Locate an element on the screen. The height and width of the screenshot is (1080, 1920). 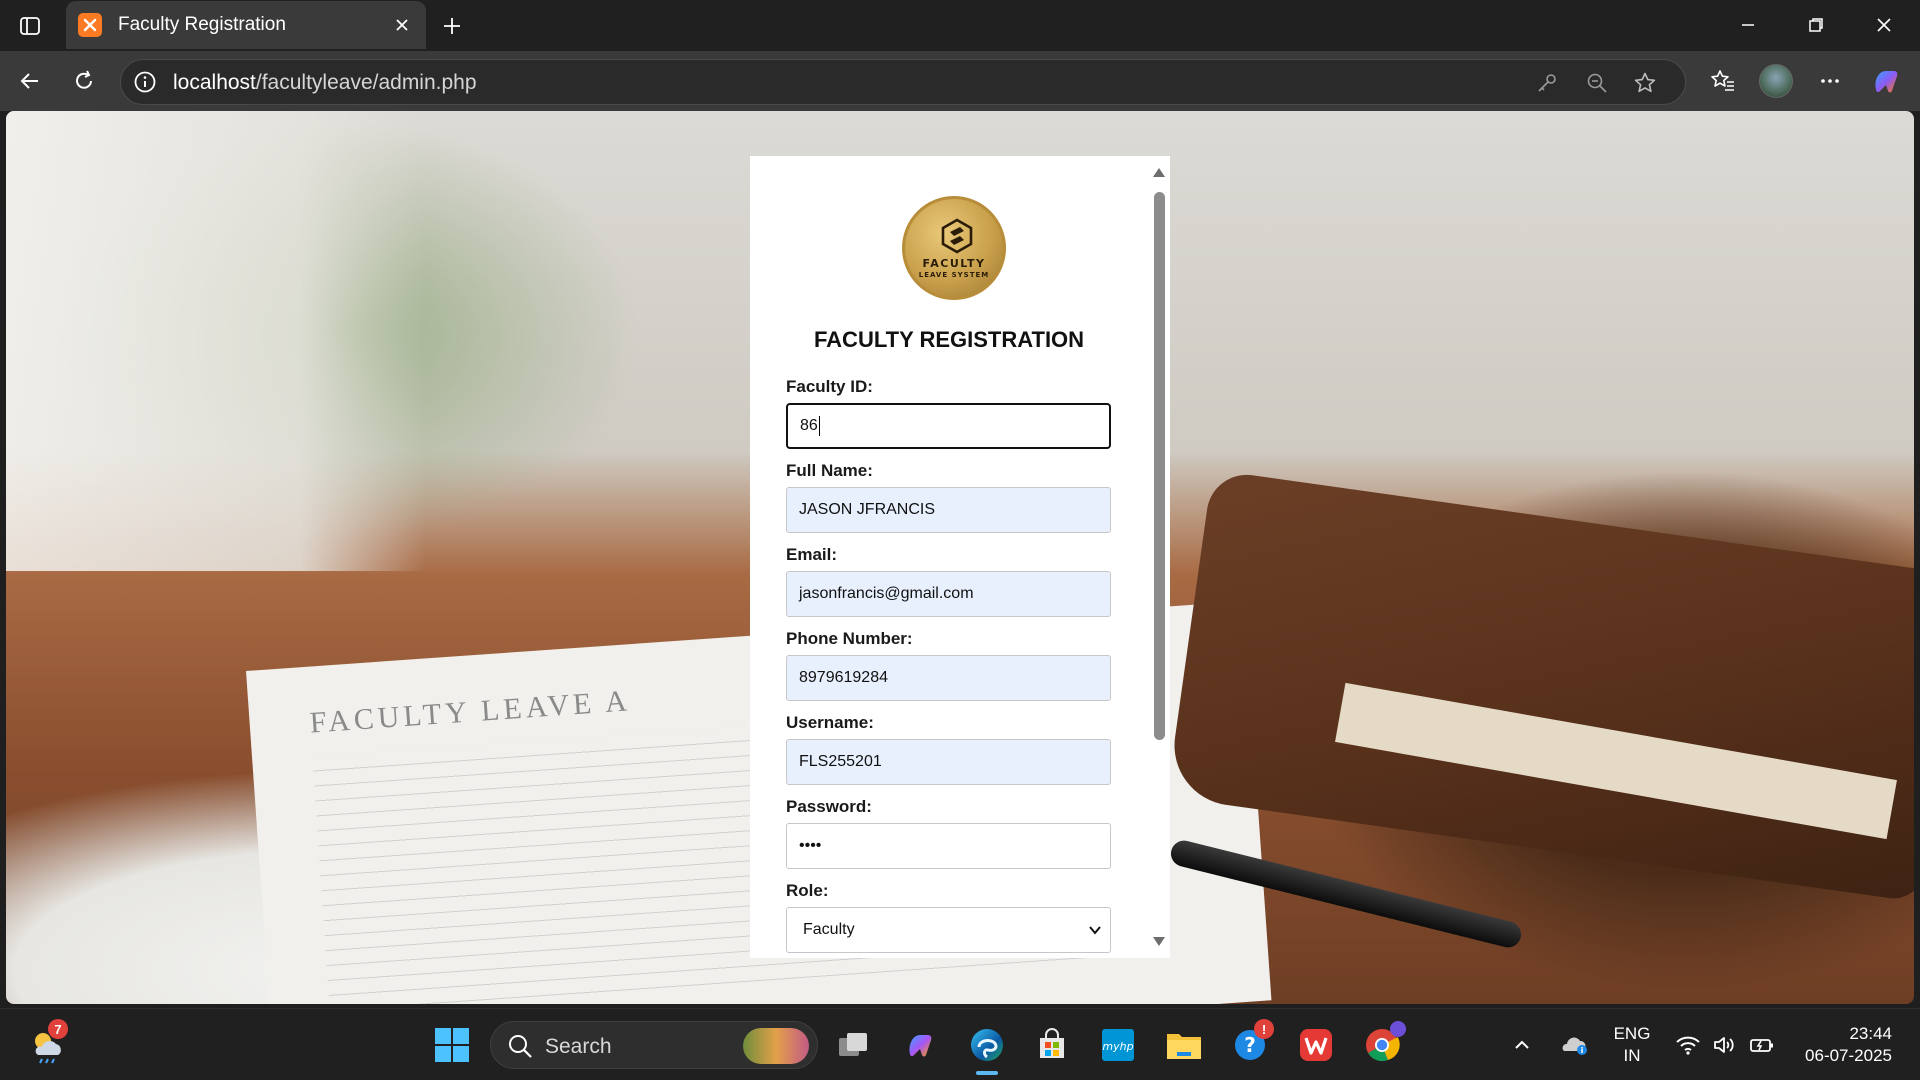
new-tab-icon is located at coordinates (452, 26).